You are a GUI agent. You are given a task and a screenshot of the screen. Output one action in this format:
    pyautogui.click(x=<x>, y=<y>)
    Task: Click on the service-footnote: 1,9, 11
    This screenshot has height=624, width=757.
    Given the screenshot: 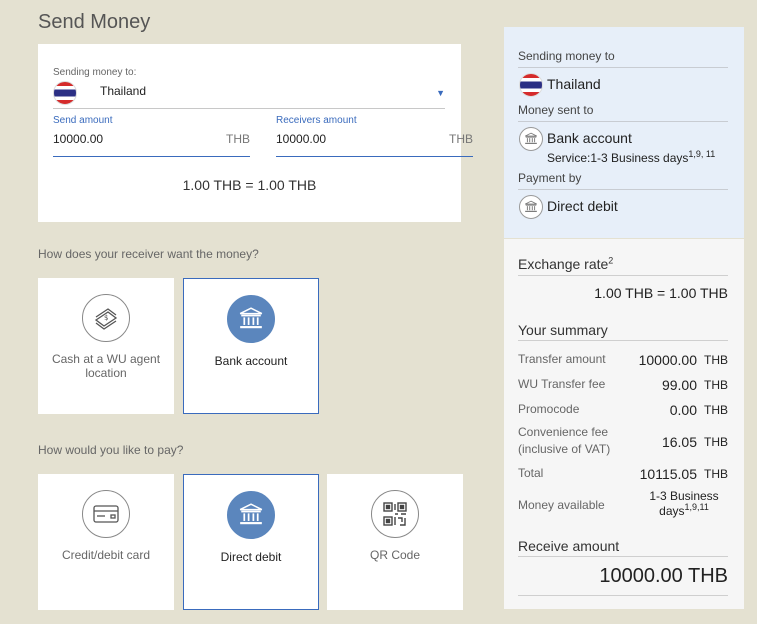 What is the action you would take?
    pyautogui.click(x=702, y=154)
    